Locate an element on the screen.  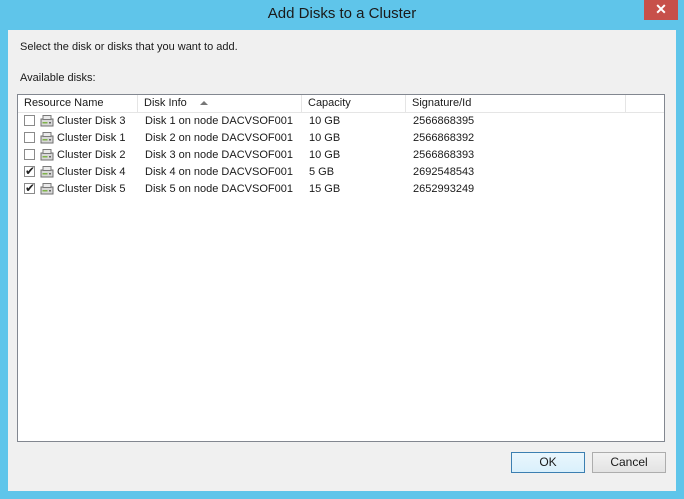
cell-resource-name: Cluster Disk 5 is located at coordinates (91, 189).